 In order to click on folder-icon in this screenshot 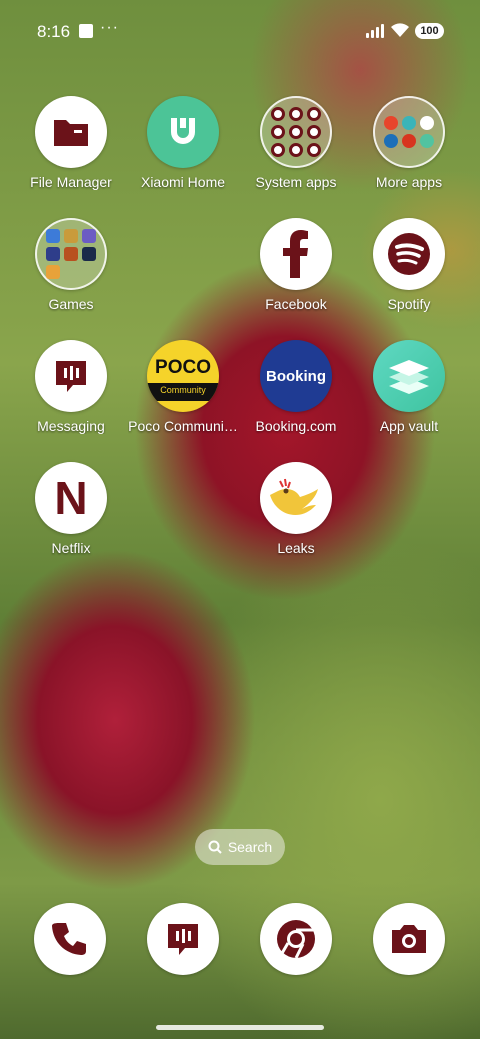, I will do `click(71, 132)`.